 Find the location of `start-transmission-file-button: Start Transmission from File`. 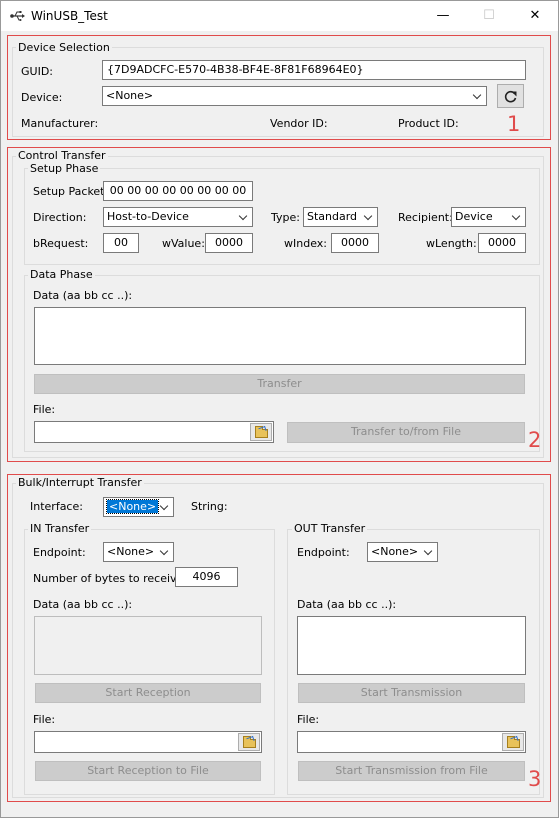

start-transmission-file-button: Start Transmission from File is located at coordinates (411, 771).